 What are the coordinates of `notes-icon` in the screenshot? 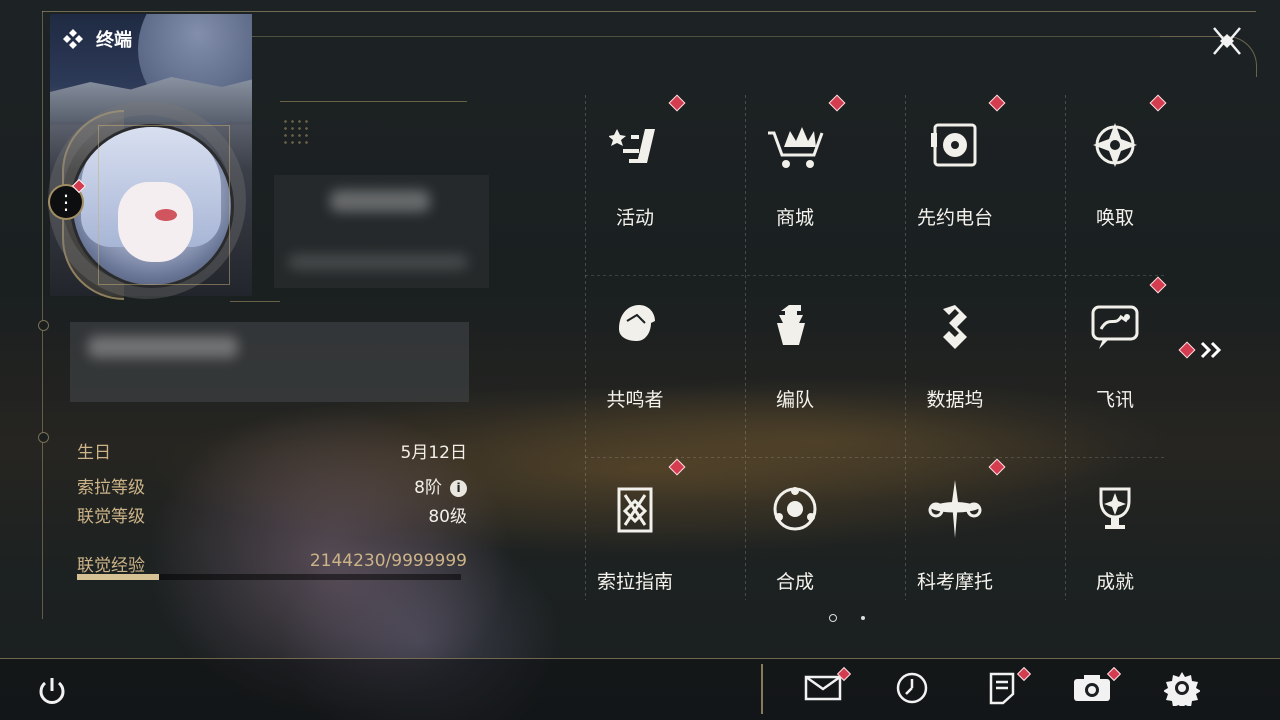 It's located at (1002, 688).